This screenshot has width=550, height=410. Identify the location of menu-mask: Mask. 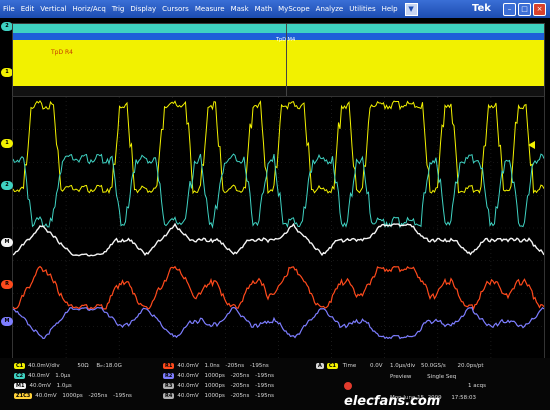
(240, 9).